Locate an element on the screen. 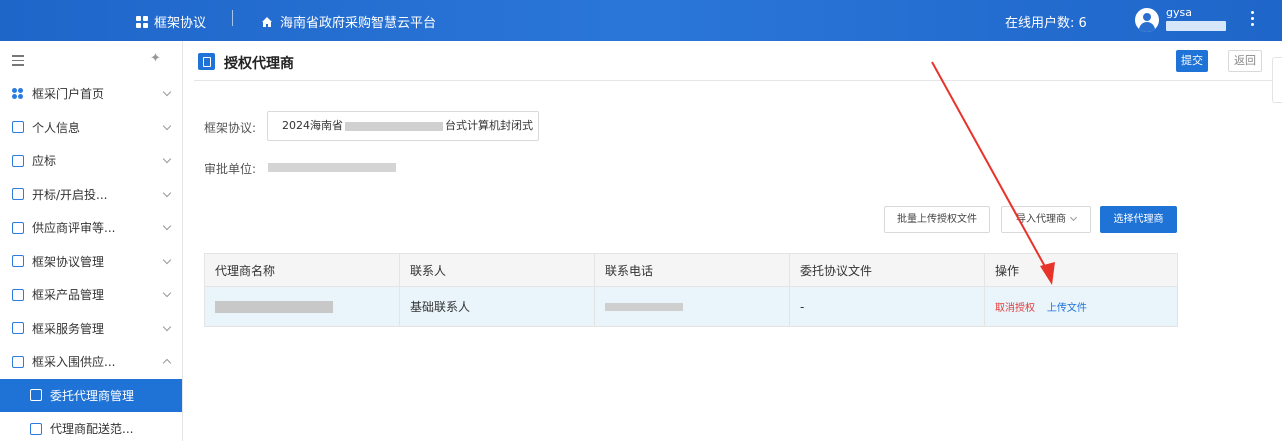  person-info-icon is located at coordinates (18, 127).